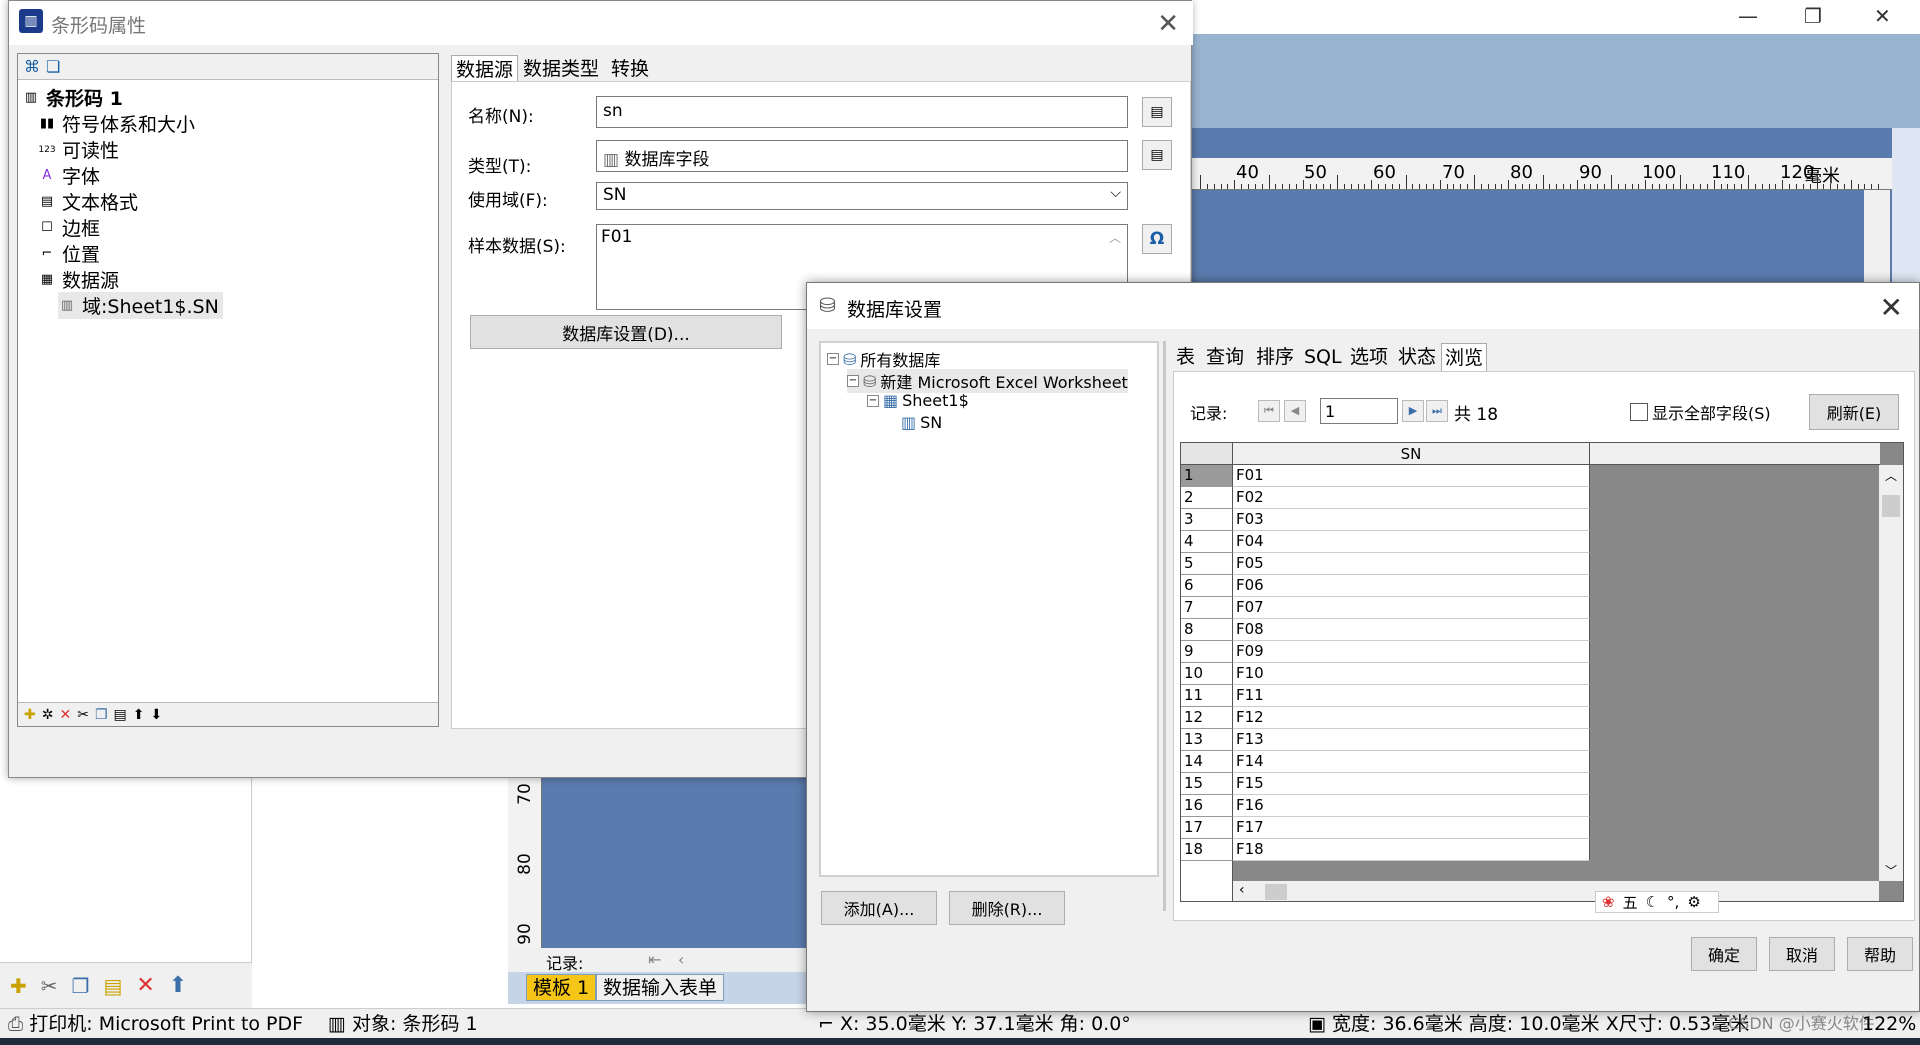 Image resolution: width=1920 pixels, height=1045 pixels. Describe the element at coordinates (1411, 454) in the screenshot. I see `column-header-sn: SN` at that location.